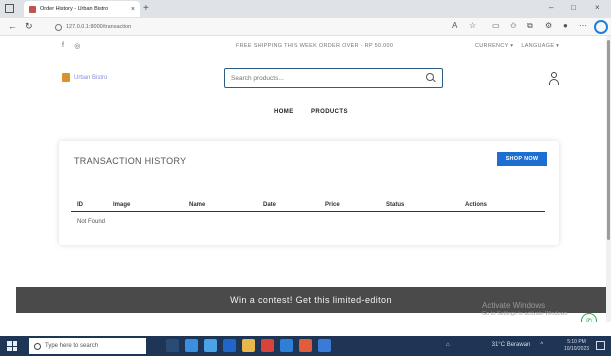 The height and width of the screenshot is (356, 611). Describe the element at coordinates (448, 345) in the screenshot. I see `people-icon: ⌂` at that location.